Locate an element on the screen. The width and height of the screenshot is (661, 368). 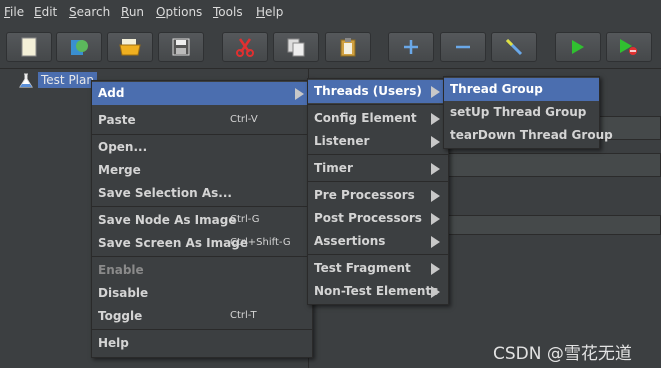
paste-icon is located at coordinates (348, 47).